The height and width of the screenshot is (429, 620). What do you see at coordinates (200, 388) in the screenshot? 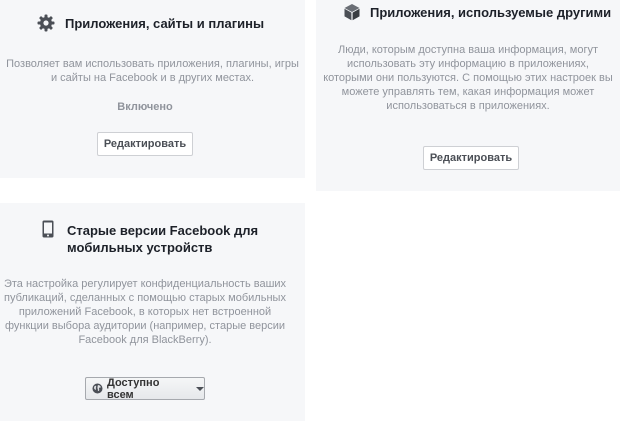
I see `caret-down-icon` at bounding box center [200, 388].